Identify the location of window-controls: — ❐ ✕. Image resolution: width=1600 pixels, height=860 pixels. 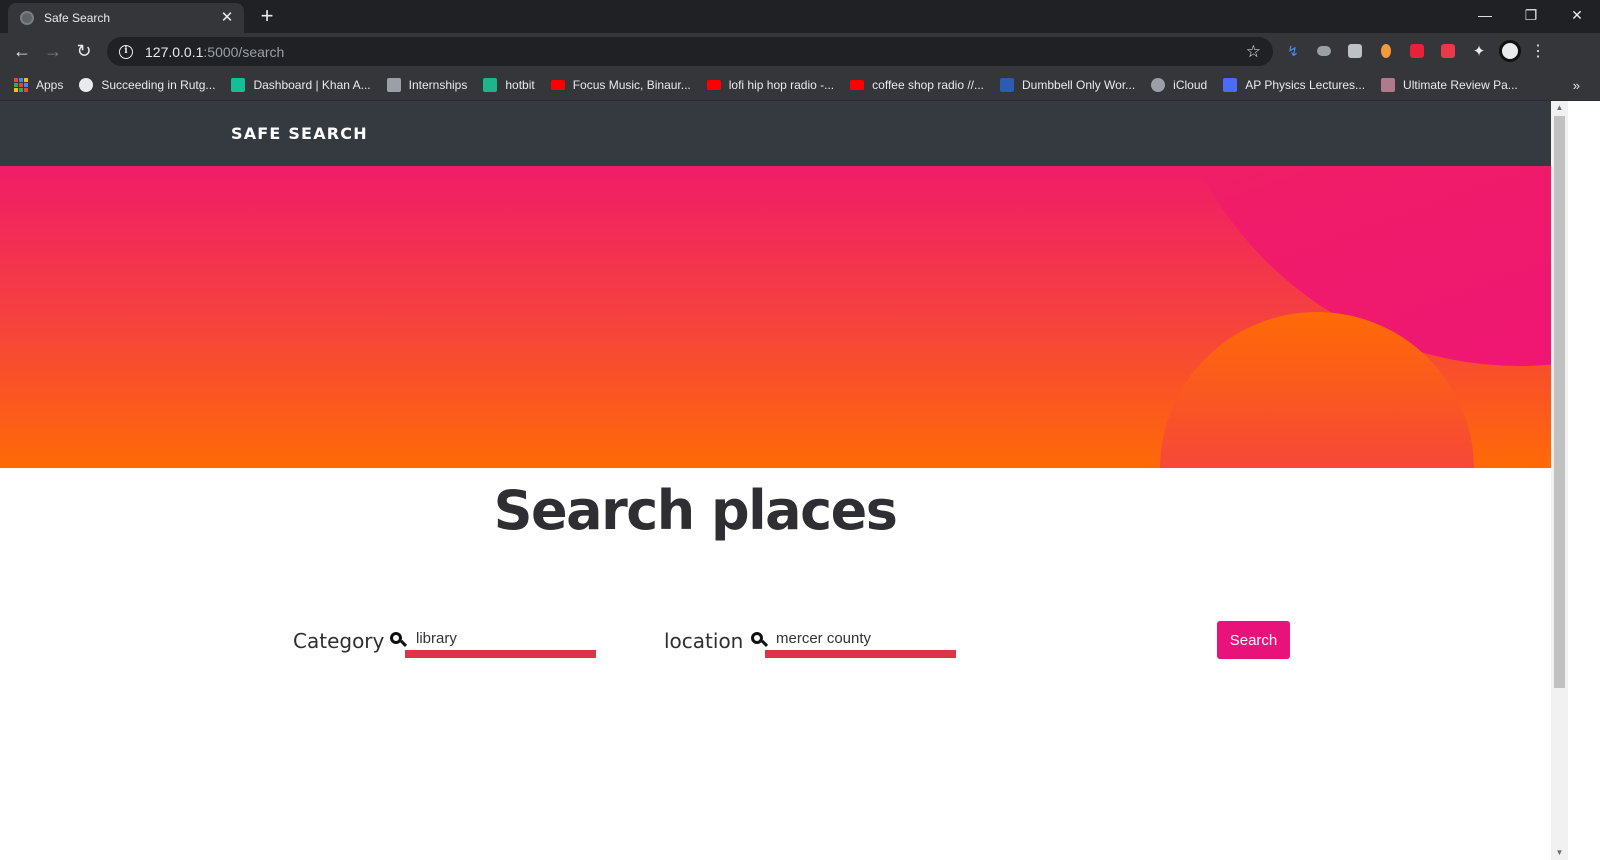
(1531, 15).